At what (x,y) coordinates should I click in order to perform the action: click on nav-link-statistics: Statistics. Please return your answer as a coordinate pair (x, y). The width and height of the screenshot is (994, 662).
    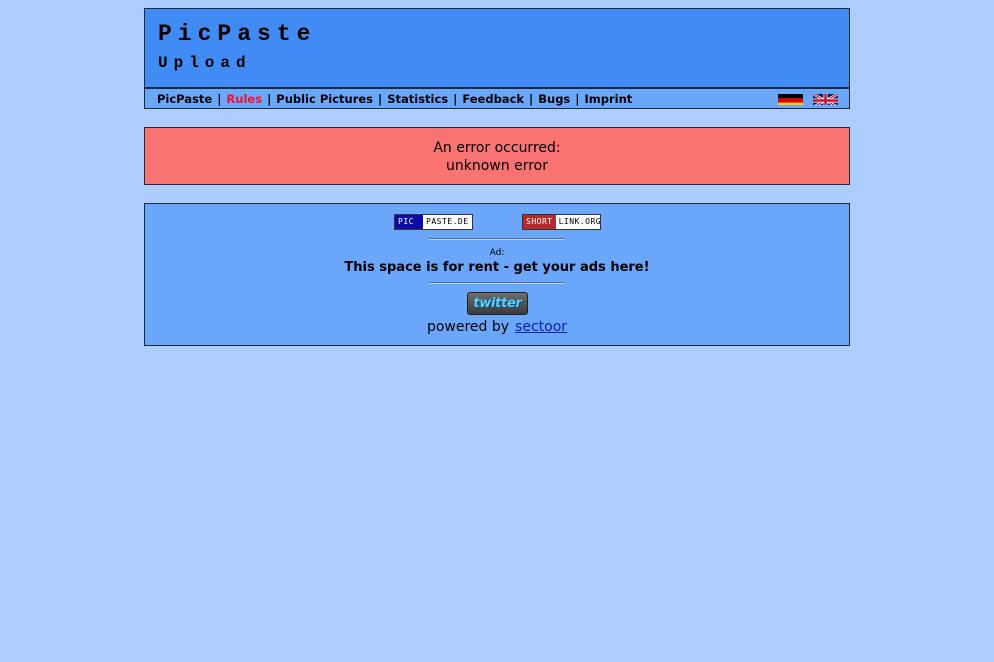
    Looking at the image, I should click on (417, 99).